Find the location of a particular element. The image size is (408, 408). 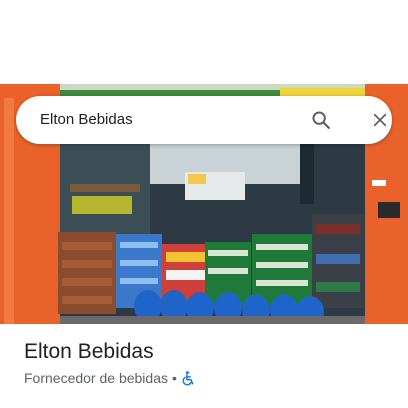

search-bar: Elton Bebidas is located at coordinates (204, 120).